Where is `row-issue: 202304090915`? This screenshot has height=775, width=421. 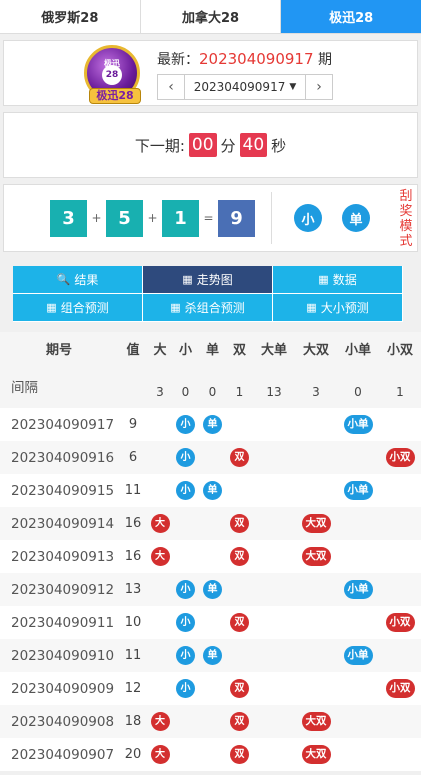
row-issue: 202304090915 is located at coordinates (63, 490).